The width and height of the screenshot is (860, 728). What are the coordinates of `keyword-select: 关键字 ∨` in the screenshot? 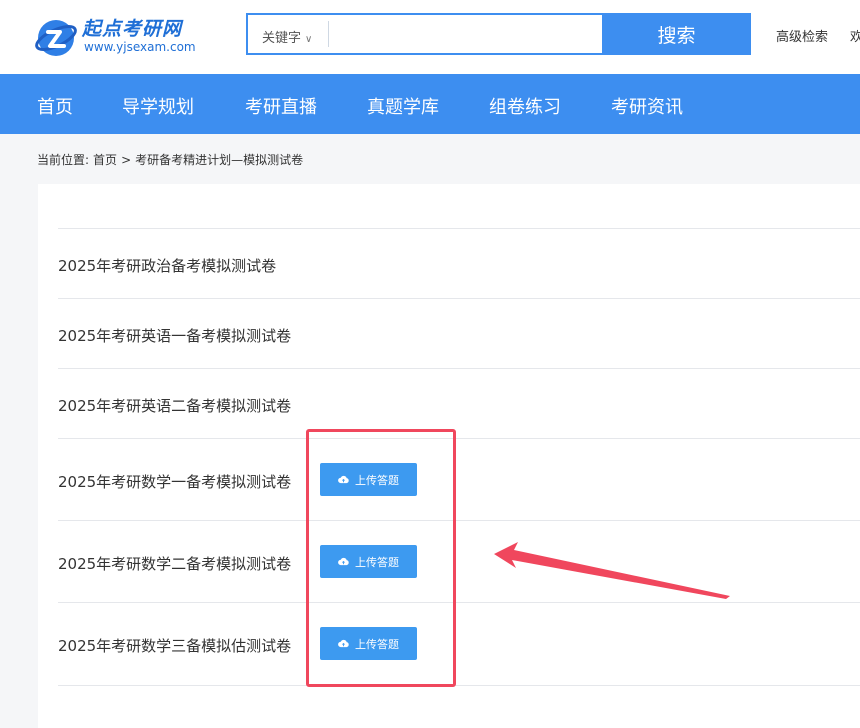 It's located at (287, 36).